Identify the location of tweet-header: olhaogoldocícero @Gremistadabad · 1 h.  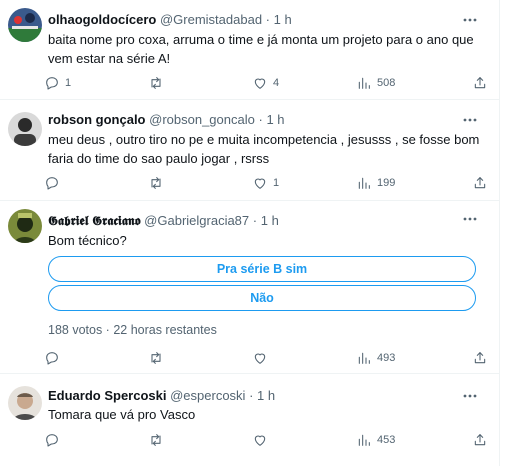
(170, 20).